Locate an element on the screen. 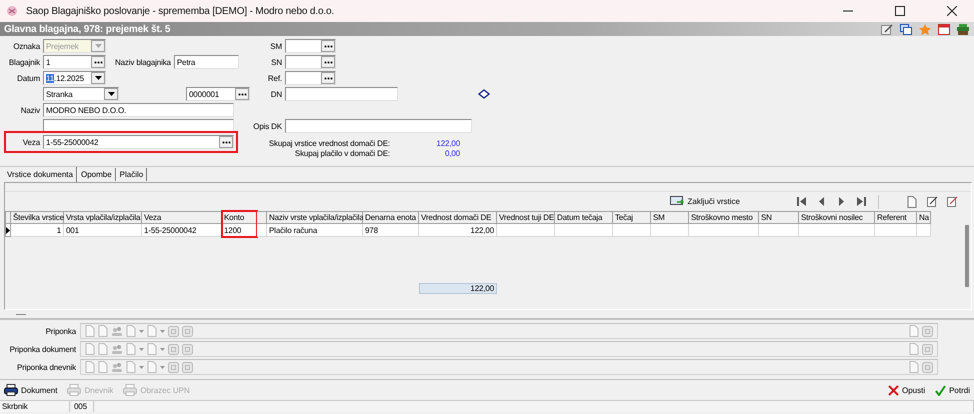 The image size is (974, 414). field-label: Ref. is located at coordinates (274, 78).